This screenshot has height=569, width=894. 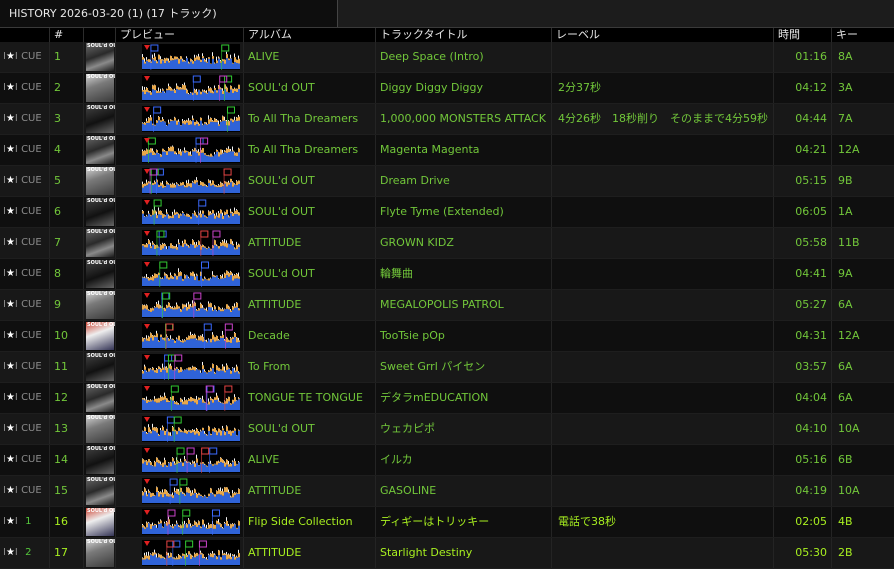 What do you see at coordinates (464, 35) in the screenshot?
I see `col-title: トラックタイトル` at bounding box center [464, 35].